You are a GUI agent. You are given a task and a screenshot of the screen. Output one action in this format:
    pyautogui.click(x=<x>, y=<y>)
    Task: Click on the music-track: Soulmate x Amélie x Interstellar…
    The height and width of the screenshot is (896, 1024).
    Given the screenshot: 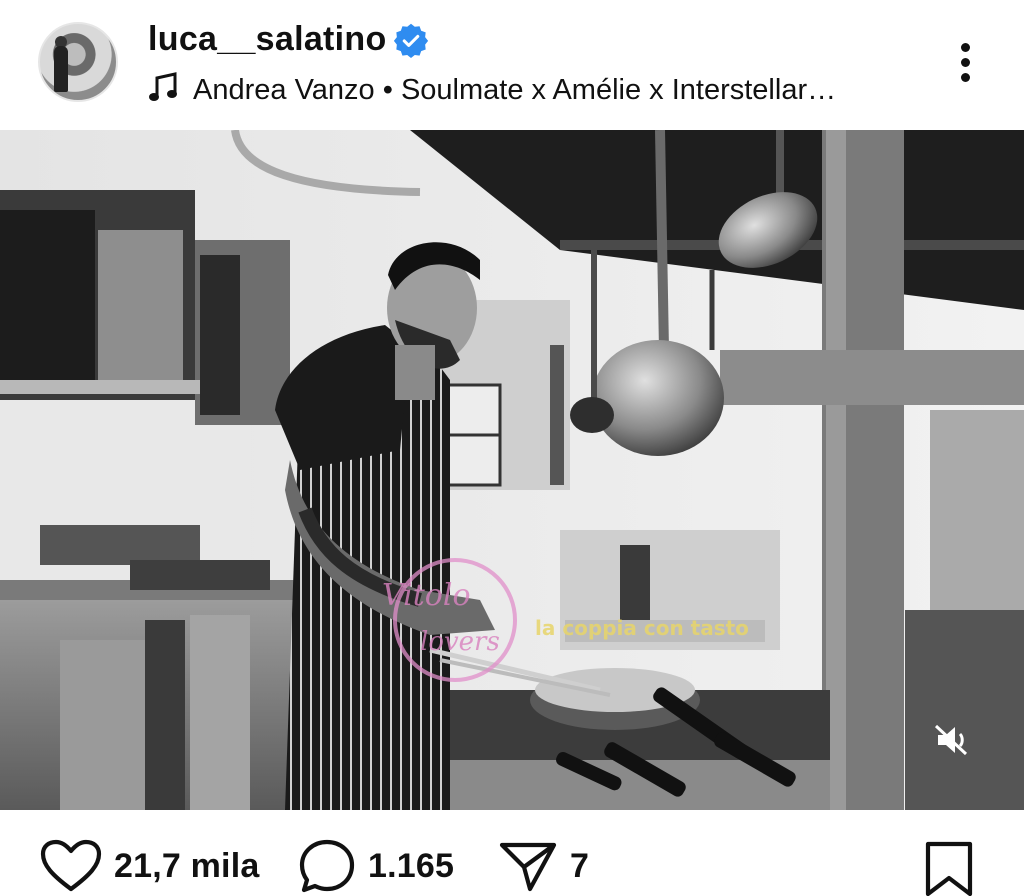 What is the action you would take?
    pyautogui.click(x=618, y=90)
    